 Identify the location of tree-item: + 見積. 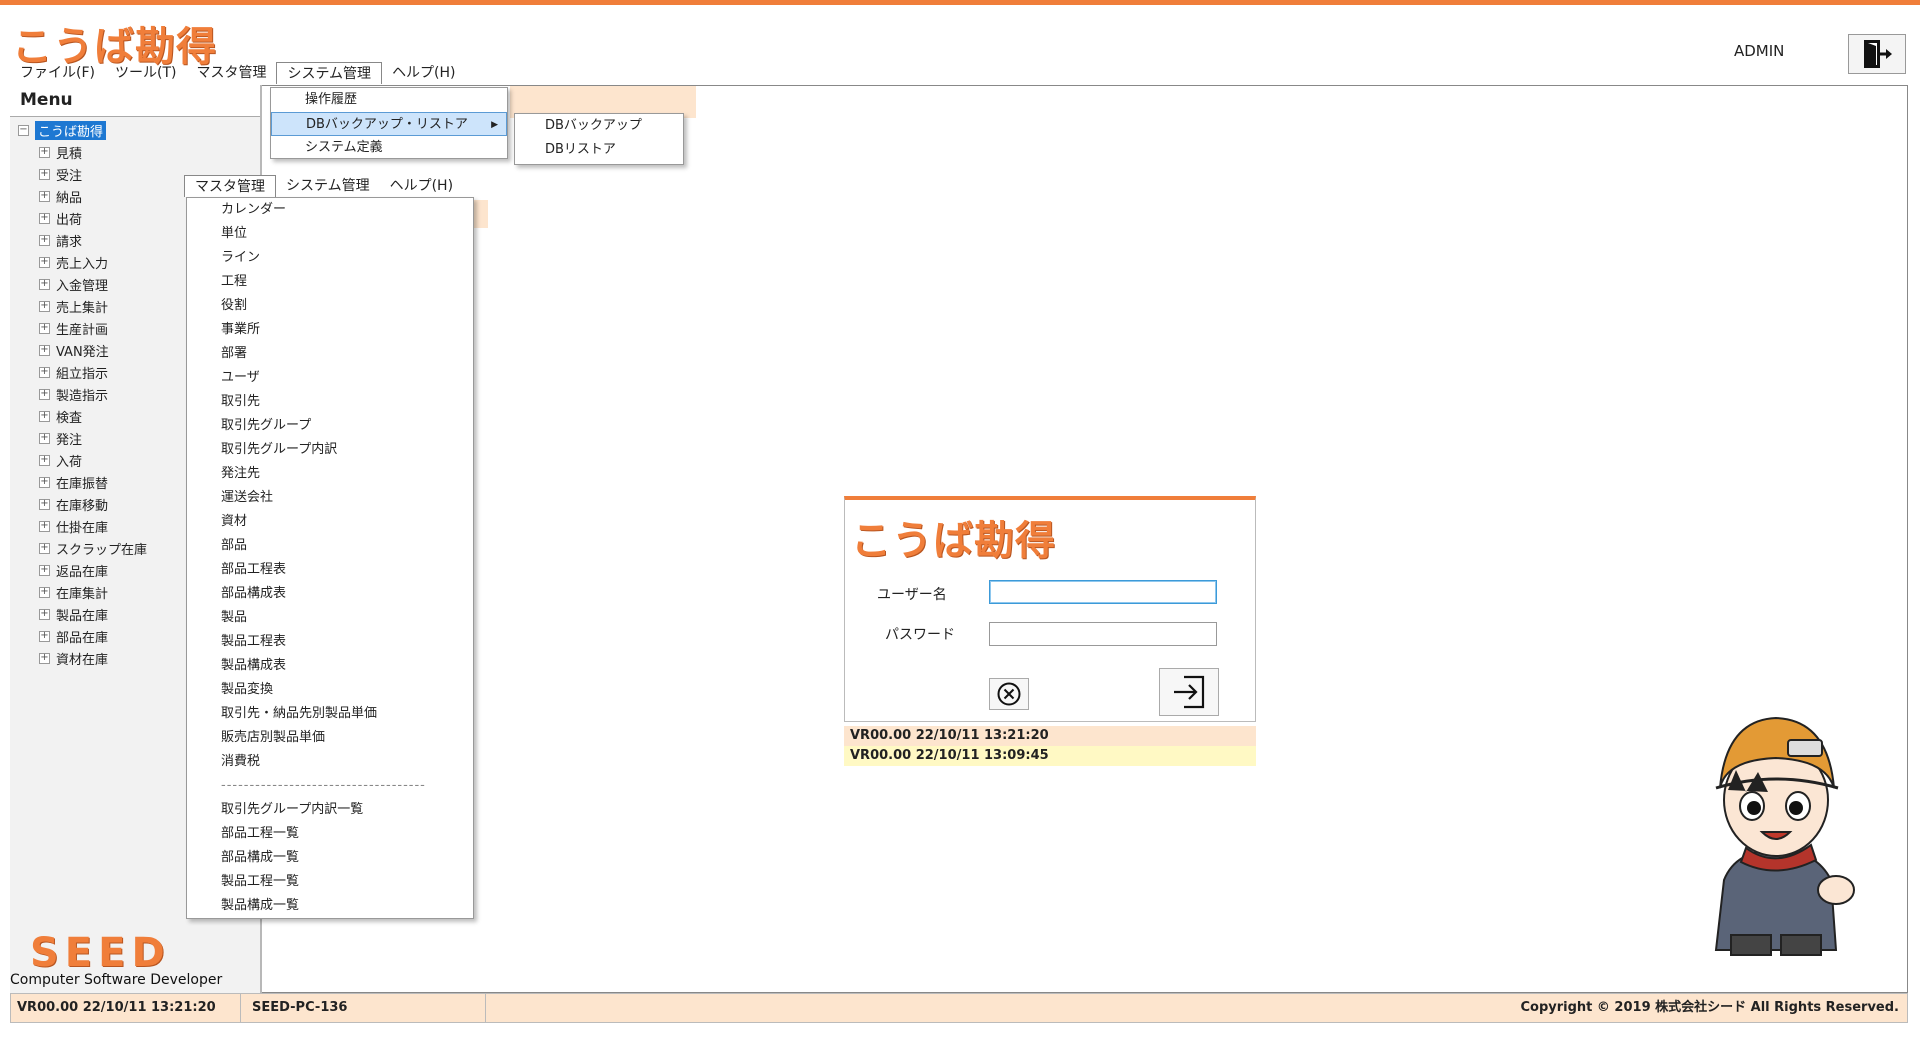
(138, 152).